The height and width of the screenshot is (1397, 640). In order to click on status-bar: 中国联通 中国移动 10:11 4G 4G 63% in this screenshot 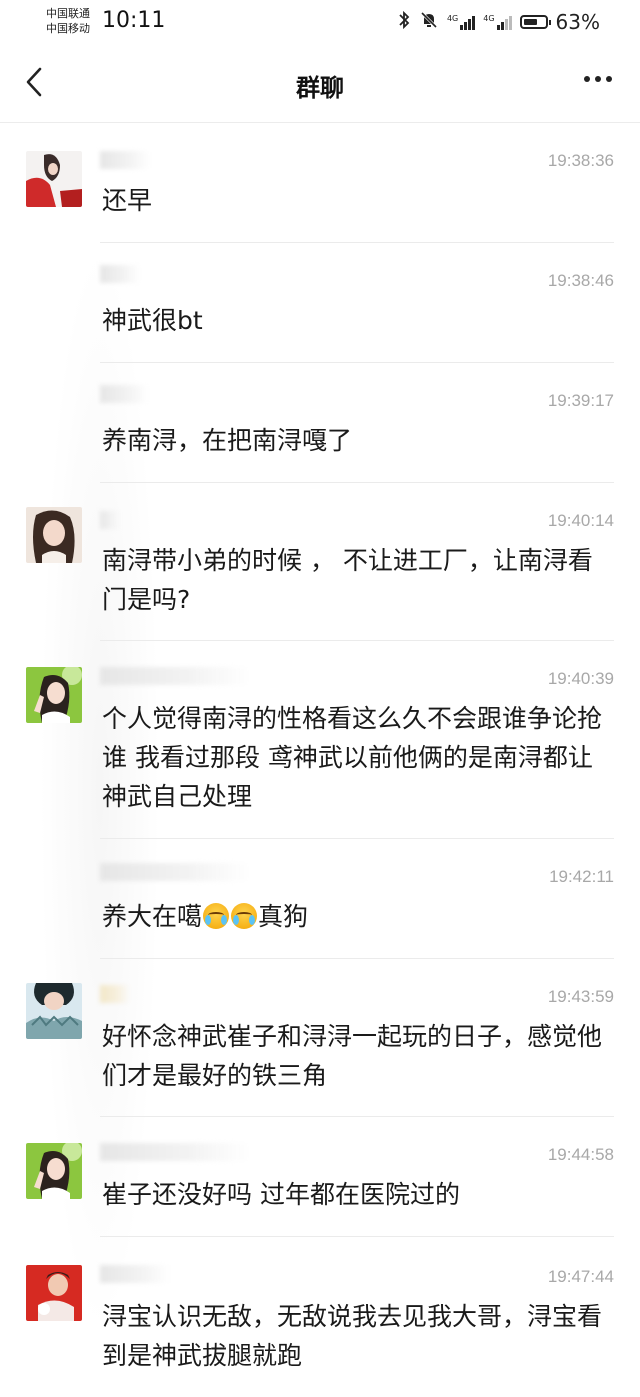, I will do `click(320, 22)`.